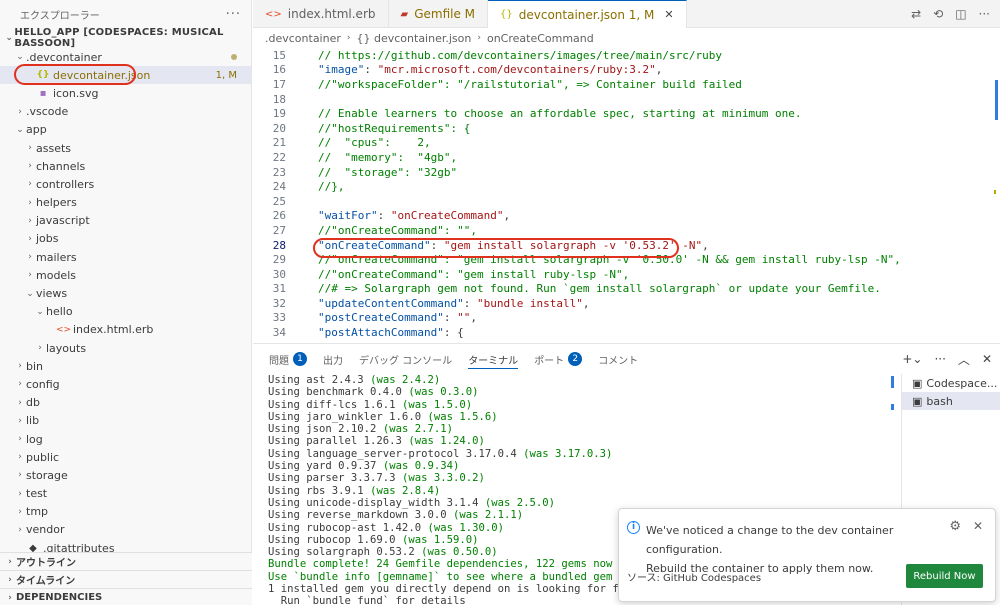 Image resolution: width=1000 pixels, height=605 pixels. Describe the element at coordinates (125, 275) in the screenshot. I see `tree-item: › models` at that location.